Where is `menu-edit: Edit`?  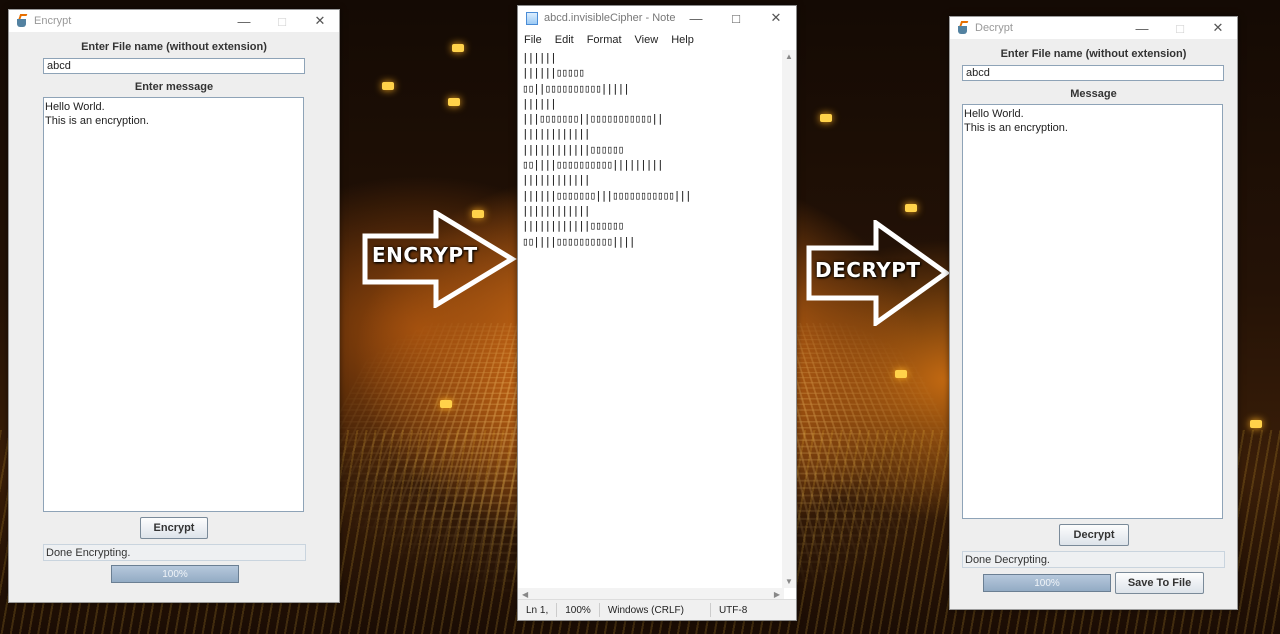 menu-edit: Edit is located at coordinates (564, 40).